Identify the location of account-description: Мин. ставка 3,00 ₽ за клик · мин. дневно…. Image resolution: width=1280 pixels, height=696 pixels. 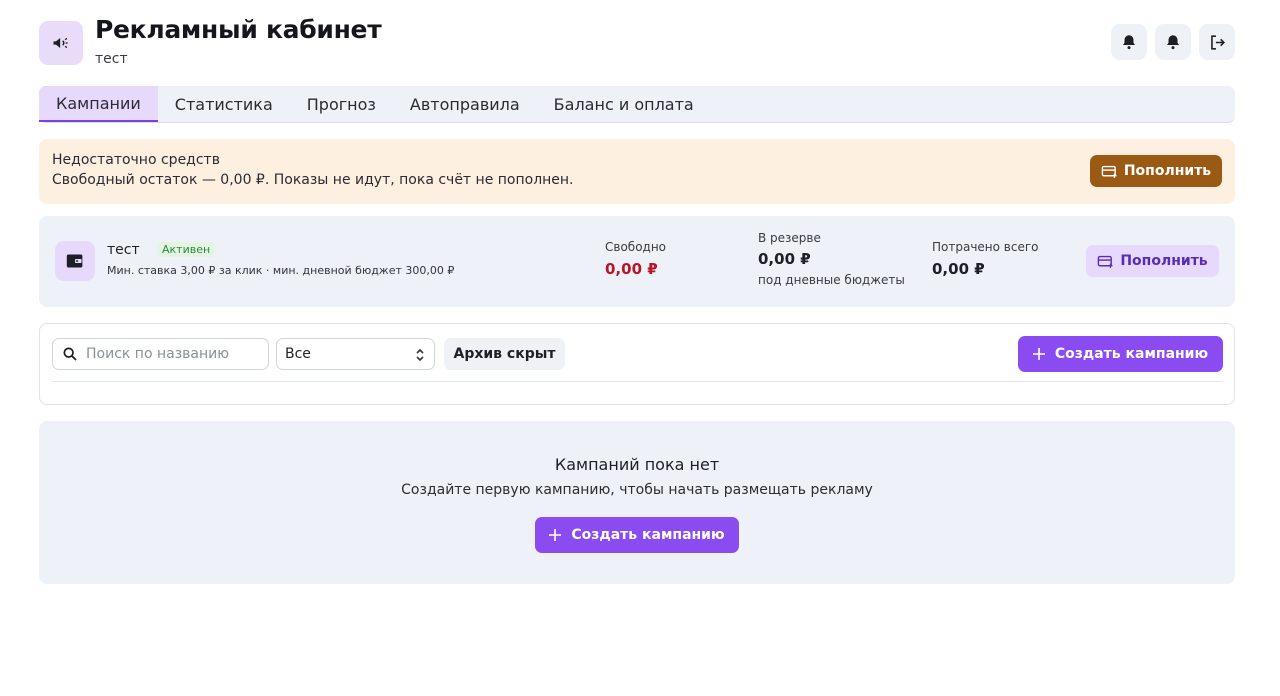
(281, 270).